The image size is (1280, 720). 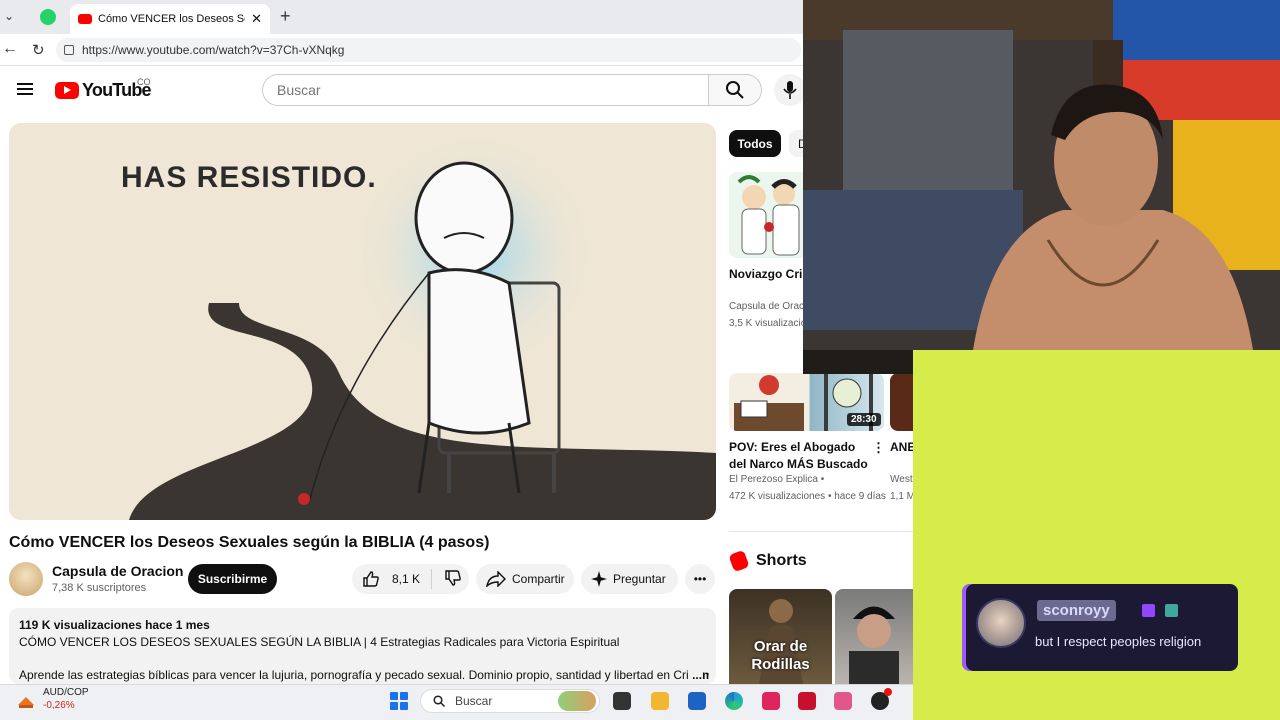 What do you see at coordinates (769, 274) in the screenshot?
I see `recommendation-title: Noviazgo Cristiano: ¿Qué dice la biblia?` at bounding box center [769, 274].